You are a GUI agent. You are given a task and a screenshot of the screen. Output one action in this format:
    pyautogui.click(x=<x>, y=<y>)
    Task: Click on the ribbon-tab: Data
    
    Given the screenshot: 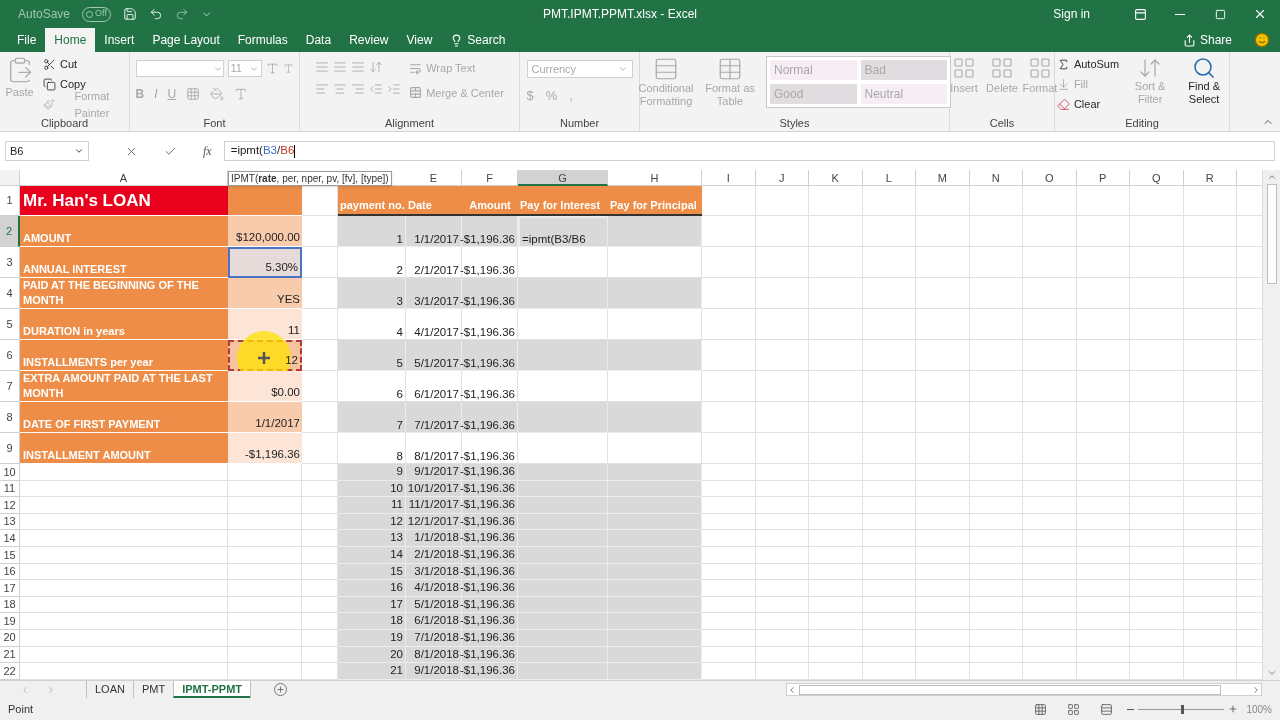 What is the action you would take?
    pyautogui.click(x=318, y=40)
    